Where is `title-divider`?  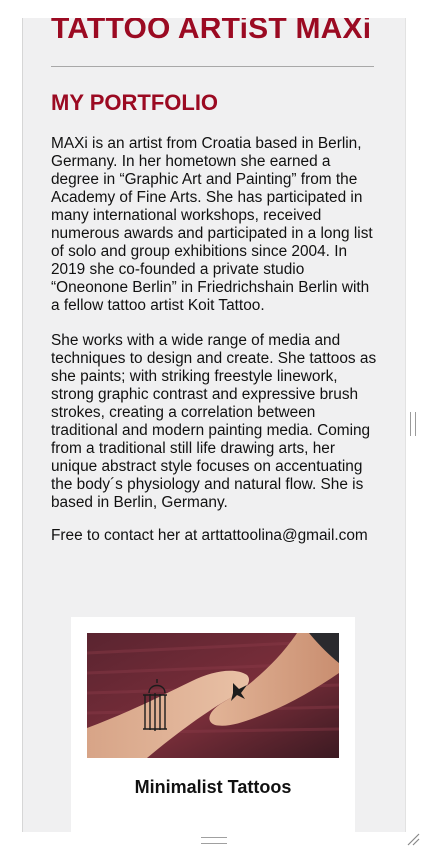 title-divider is located at coordinates (212, 66).